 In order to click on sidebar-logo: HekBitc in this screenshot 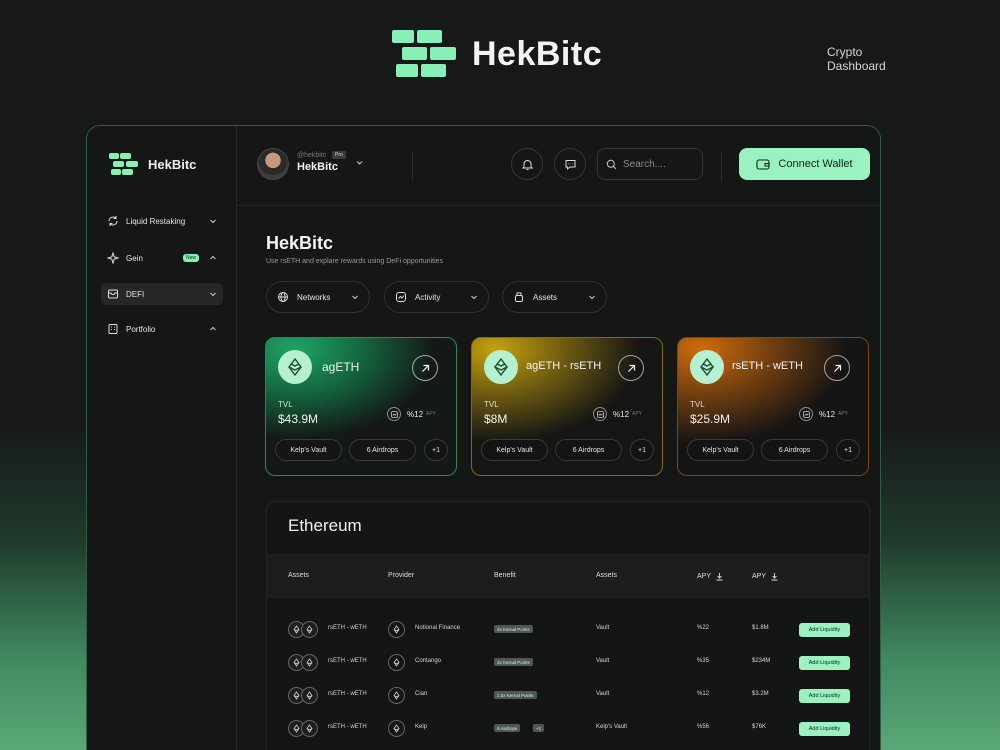, I will do `click(152, 164)`.